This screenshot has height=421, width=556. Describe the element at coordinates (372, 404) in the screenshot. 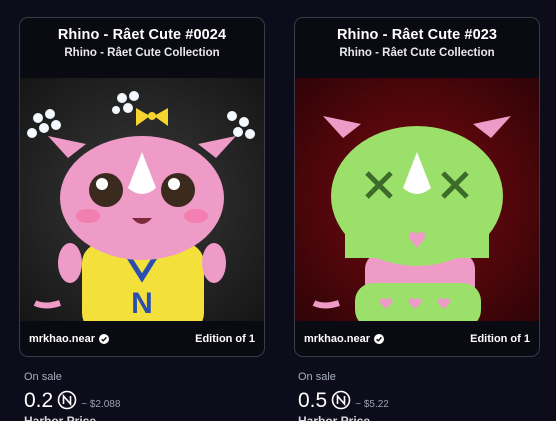

I see `usd-price: ~ $5.22` at that location.